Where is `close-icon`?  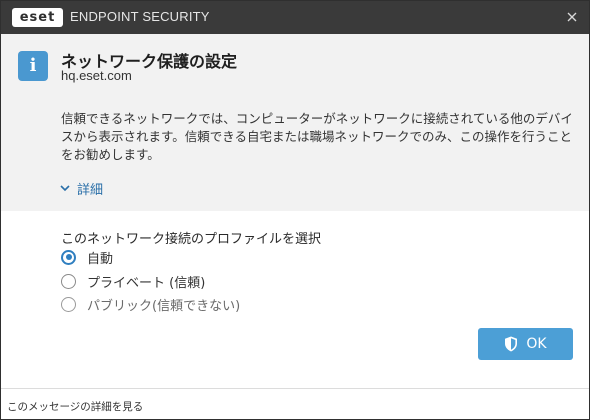 close-icon is located at coordinates (572, 17).